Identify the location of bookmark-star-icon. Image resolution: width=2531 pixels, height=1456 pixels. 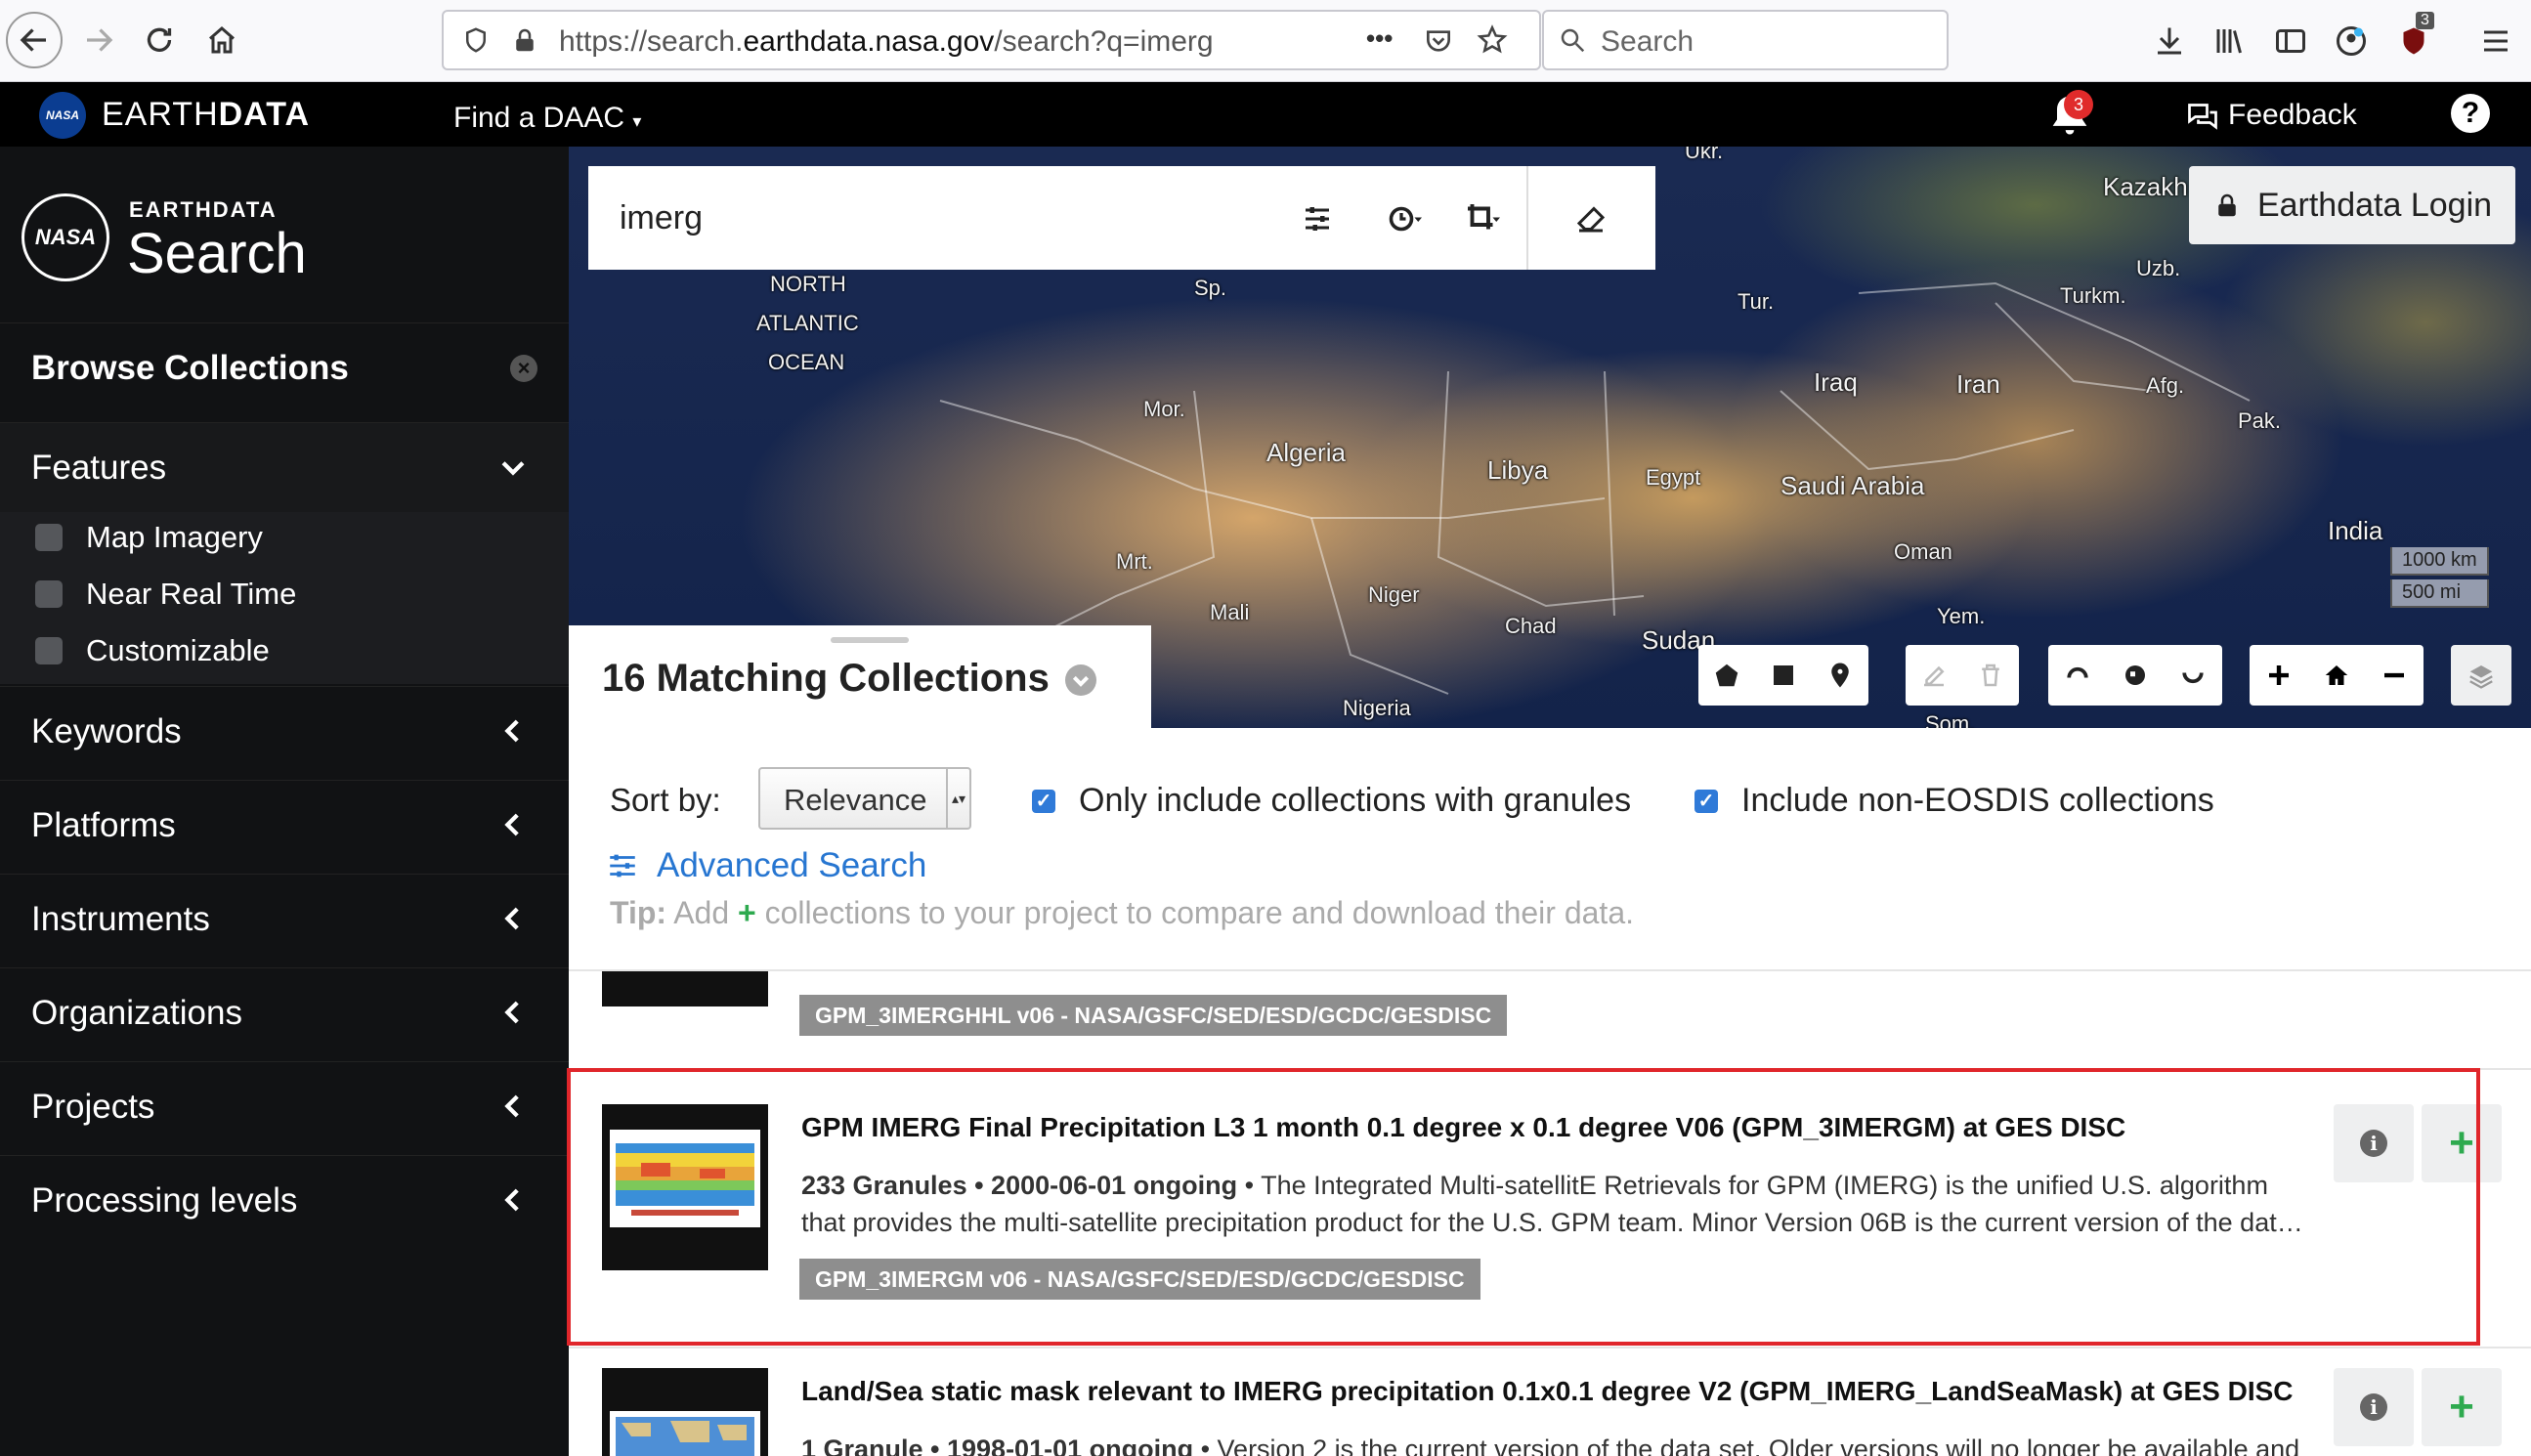
(1492, 40).